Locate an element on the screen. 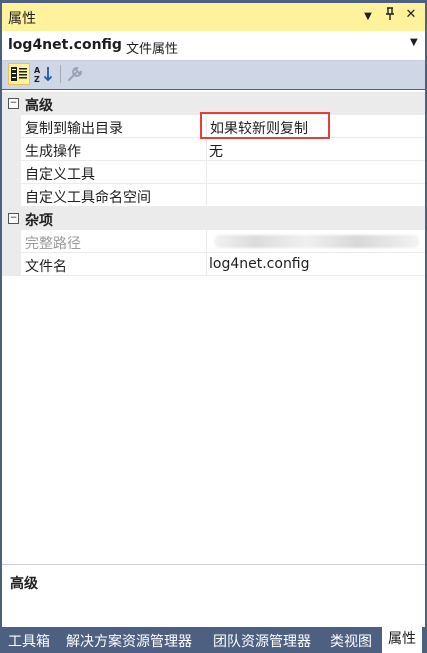 This screenshot has height=653, width=427. window-position-dropdown-icon: ▼ is located at coordinates (368, 16).